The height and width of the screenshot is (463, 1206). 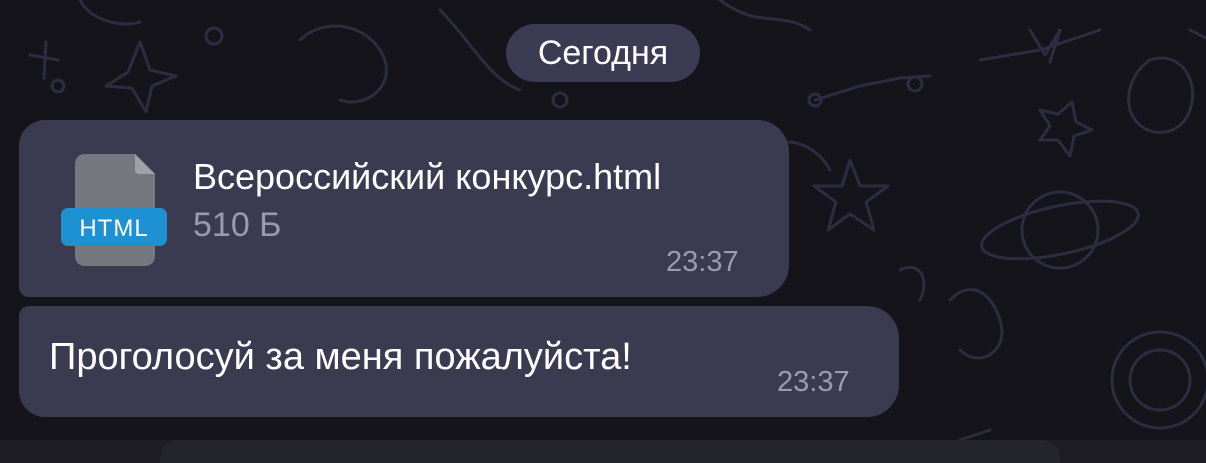 What do you see at coordinates (427, 177) in the screenshot?
I see `file-name: Всероссийский конкурс.html` at bounding box center [427, 177].